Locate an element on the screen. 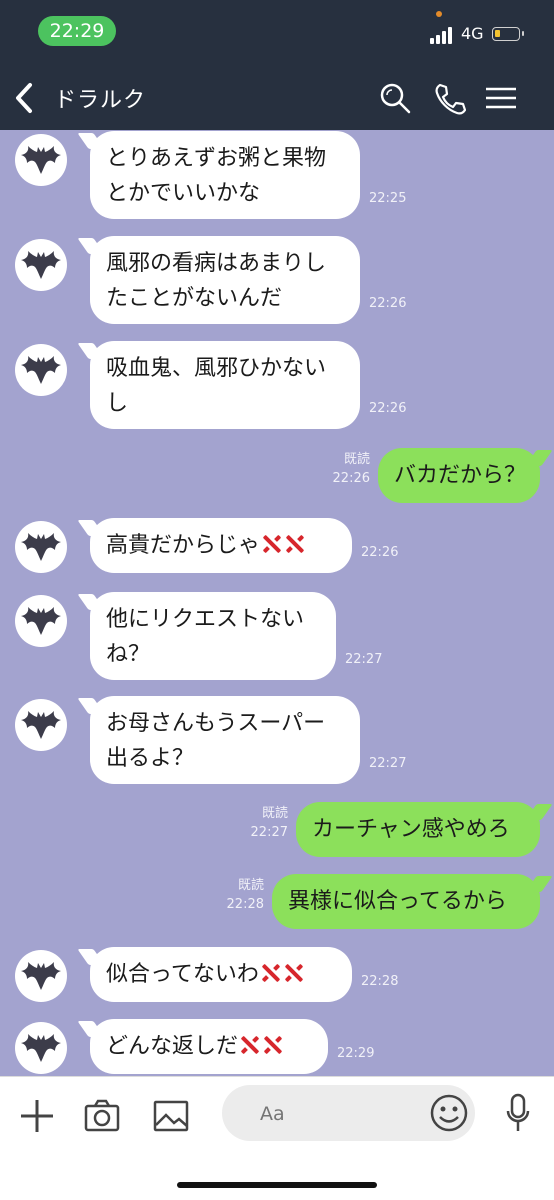 The image size is (554, 1200). outgoing-message: 異様に似合ってるから is located at coordinates (406, 901).